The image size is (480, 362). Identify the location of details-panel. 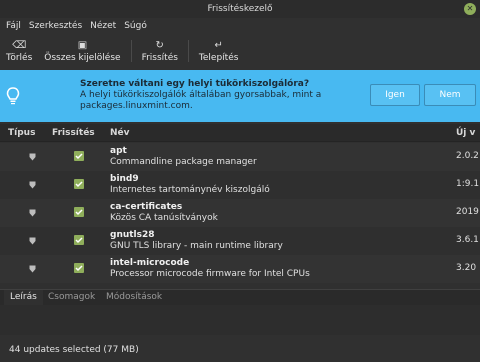
(240, 320).